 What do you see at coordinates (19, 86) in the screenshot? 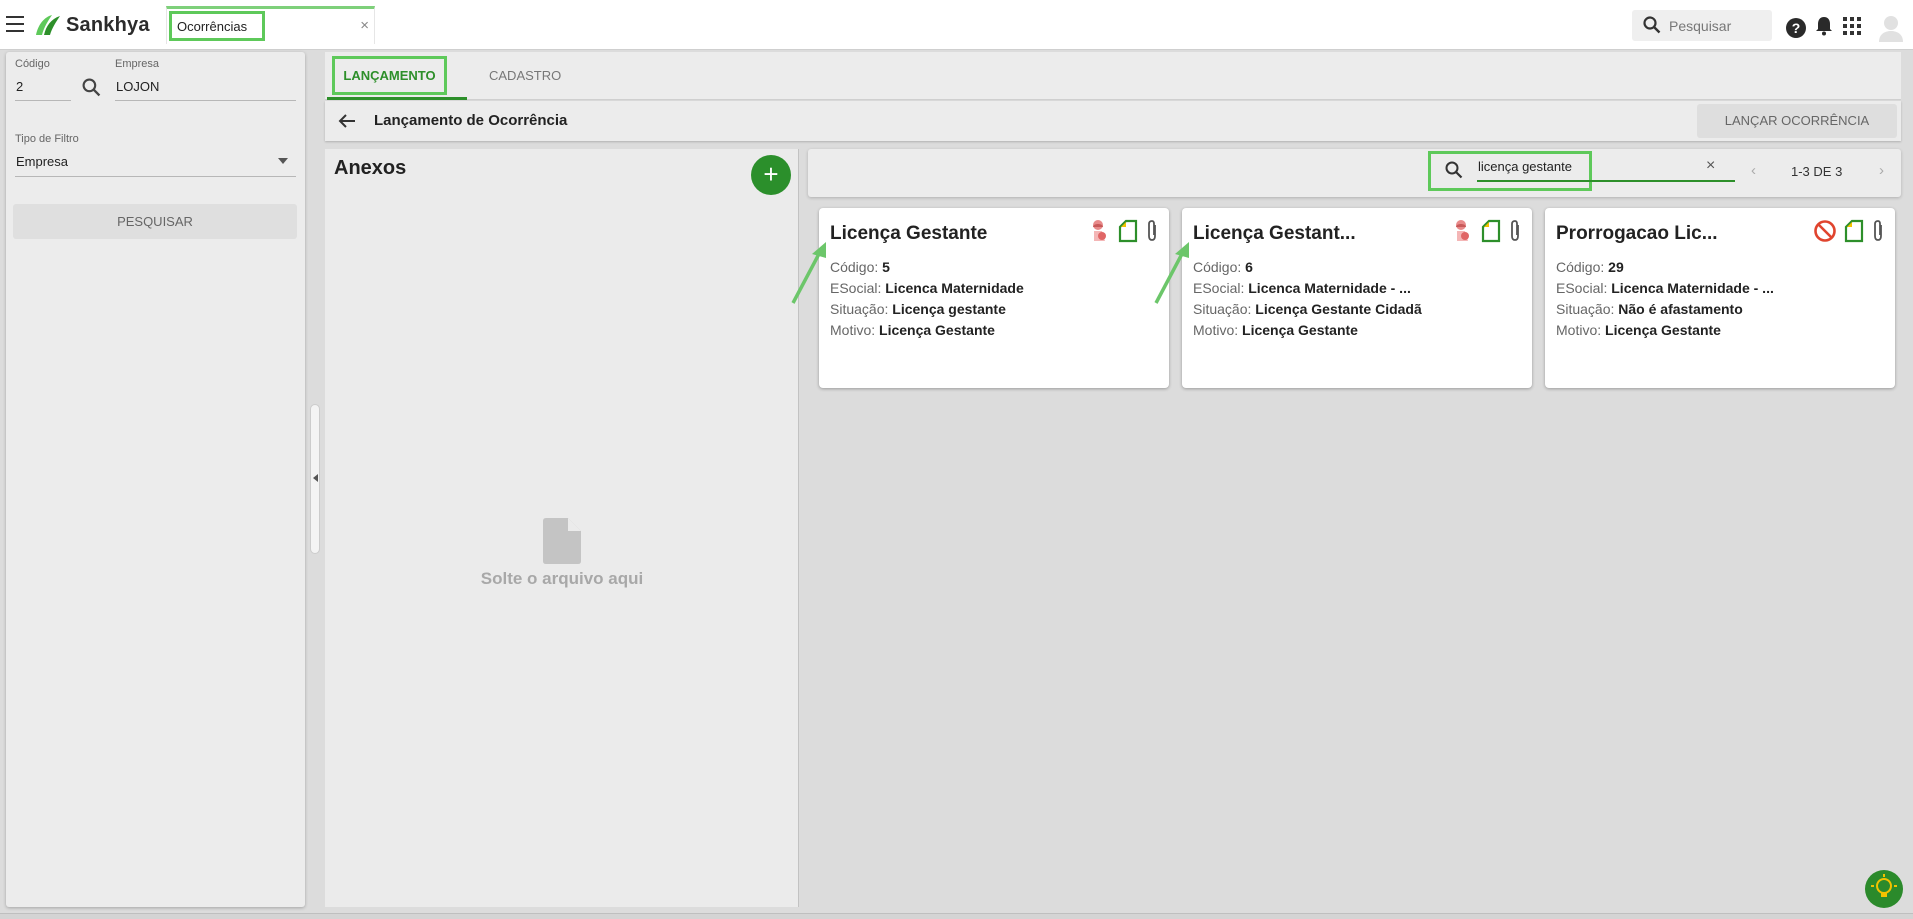
I see `codigo-field: 2` at bounding box center [19, 86].